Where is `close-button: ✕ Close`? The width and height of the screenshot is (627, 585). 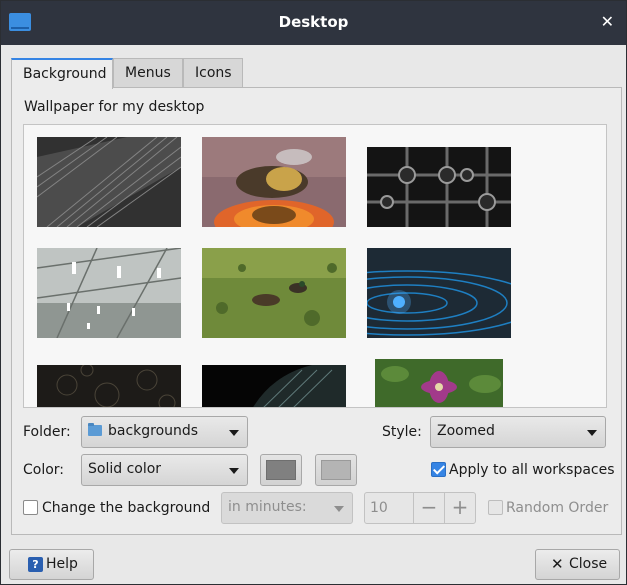 close-button: ✕ Close is located at coordinates (577, 564).